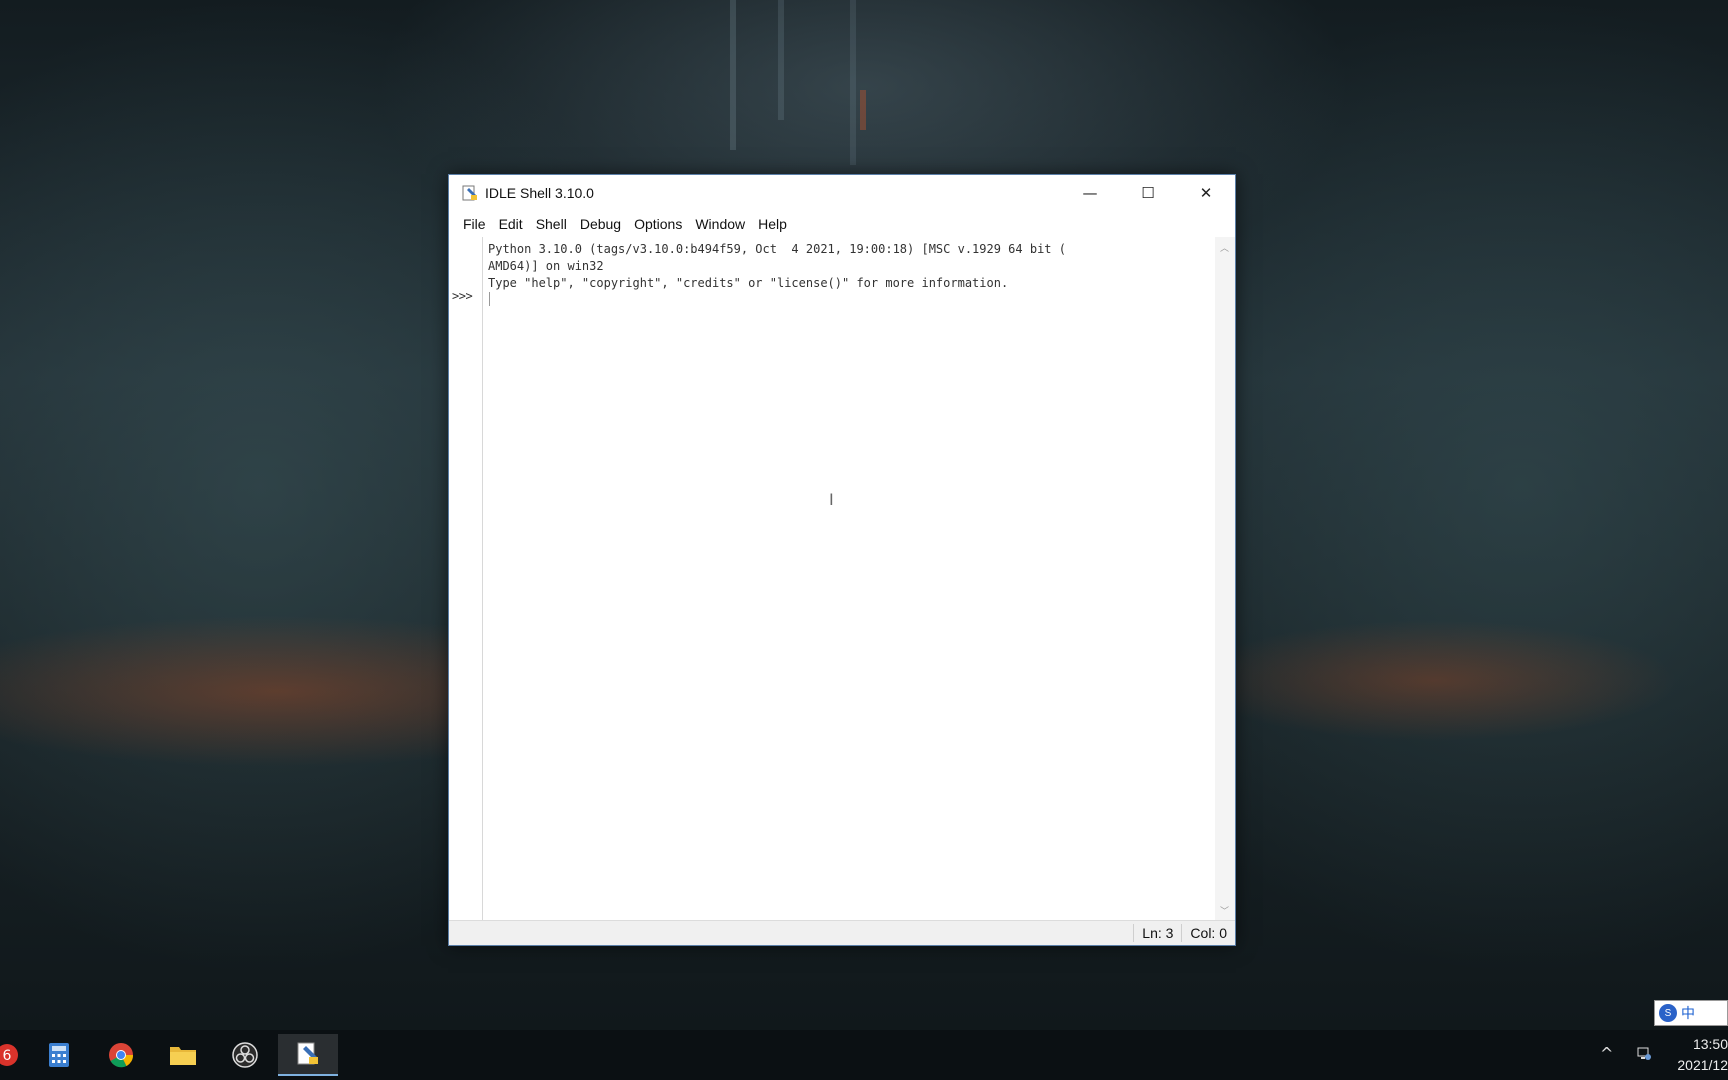 This screenshot has width=1728, height=1080. Describe the element at coordinates (1702, 1065) in the screenshot. I see `clock-date: 2021/12` at that location.